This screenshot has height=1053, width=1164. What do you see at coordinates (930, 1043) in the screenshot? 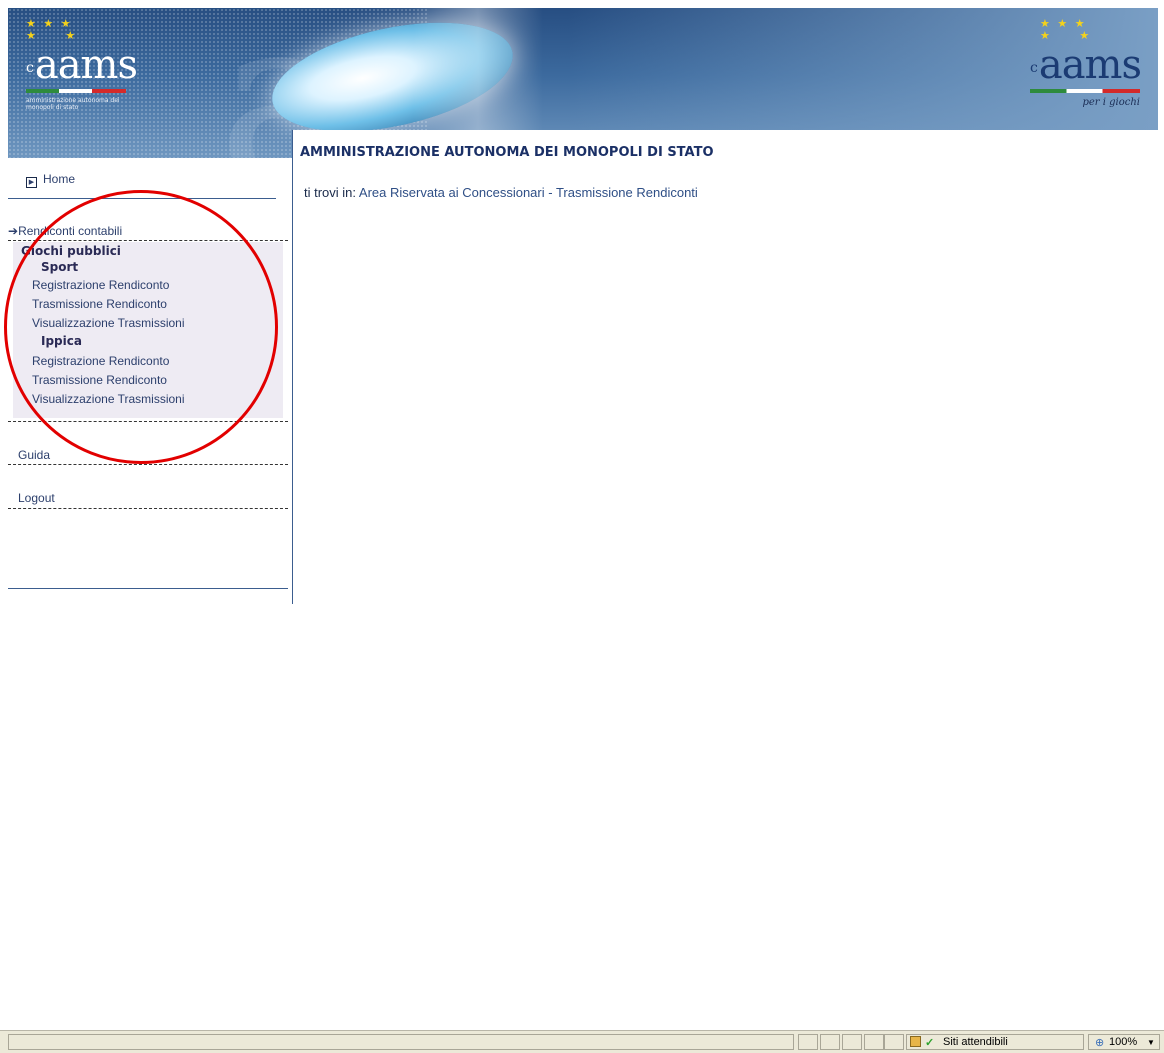
I see `checkmark-icon: ✓` at bounding box center [930, 1043].